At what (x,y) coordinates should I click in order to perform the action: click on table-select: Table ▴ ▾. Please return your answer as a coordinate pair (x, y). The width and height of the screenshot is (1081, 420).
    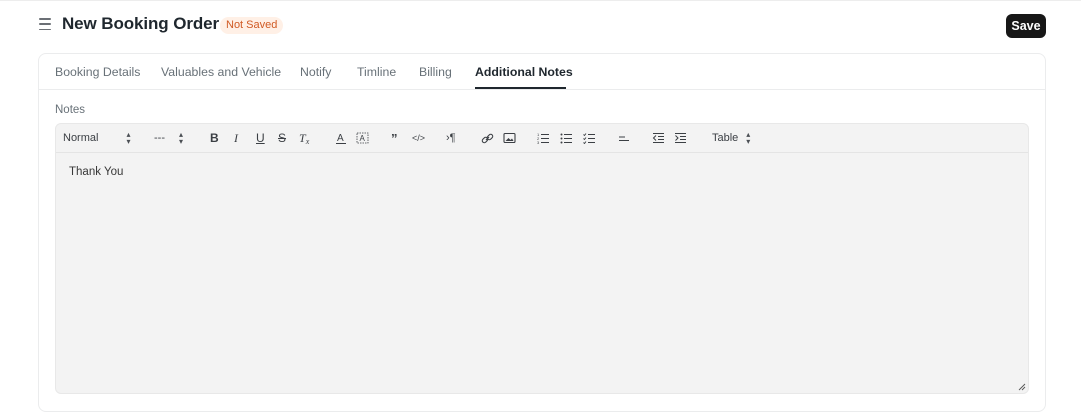
    Looking at the image, I should click on (731, 138).